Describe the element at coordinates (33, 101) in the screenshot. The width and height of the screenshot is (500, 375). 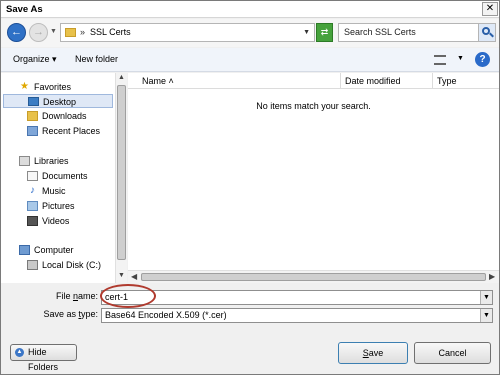
I see `desktop-icon` at that location.